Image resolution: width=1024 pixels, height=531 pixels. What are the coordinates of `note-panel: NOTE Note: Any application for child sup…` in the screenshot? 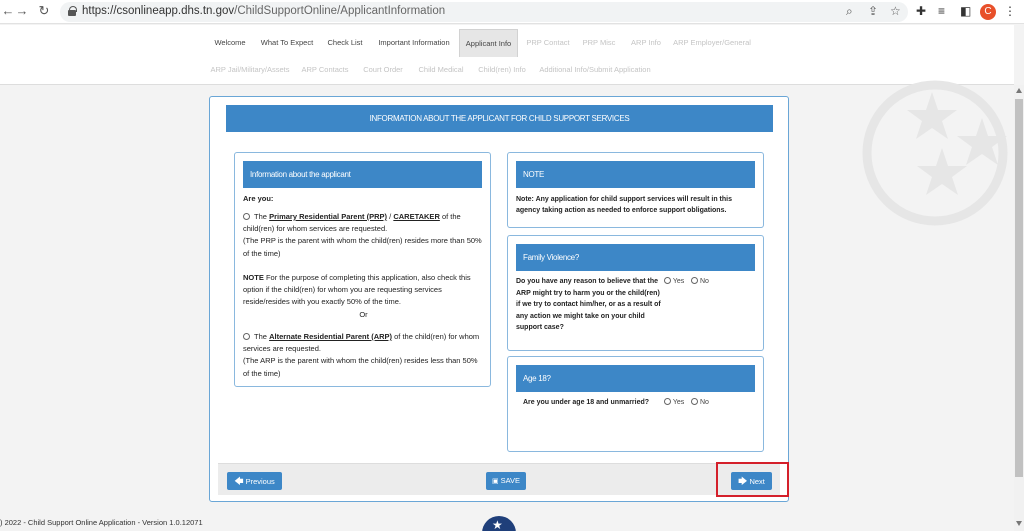 It's located at (635, 190).